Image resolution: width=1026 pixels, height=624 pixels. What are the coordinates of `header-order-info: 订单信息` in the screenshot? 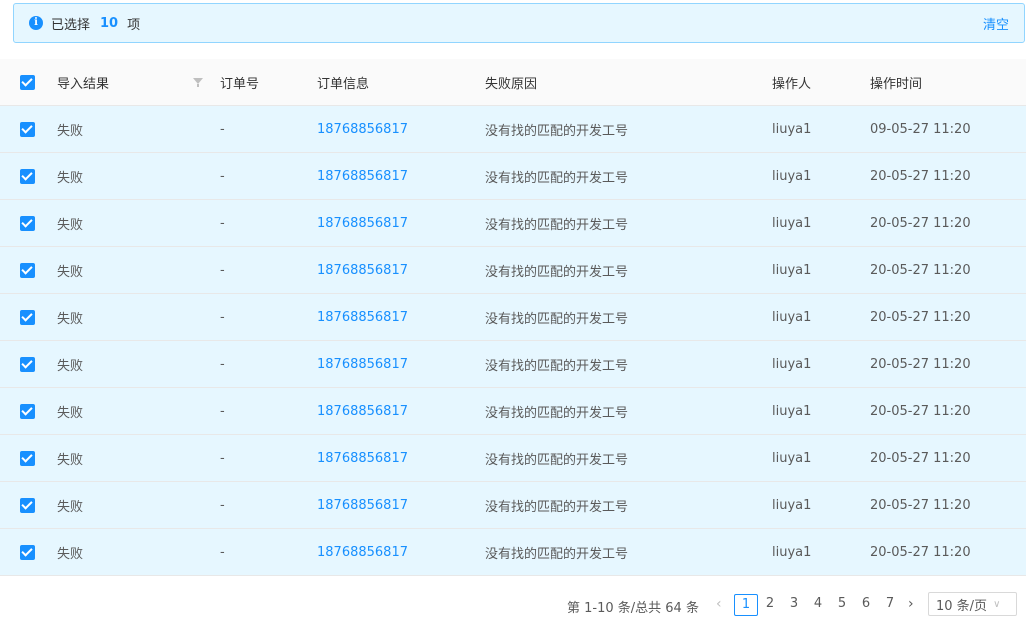 It's located at (343, 84).